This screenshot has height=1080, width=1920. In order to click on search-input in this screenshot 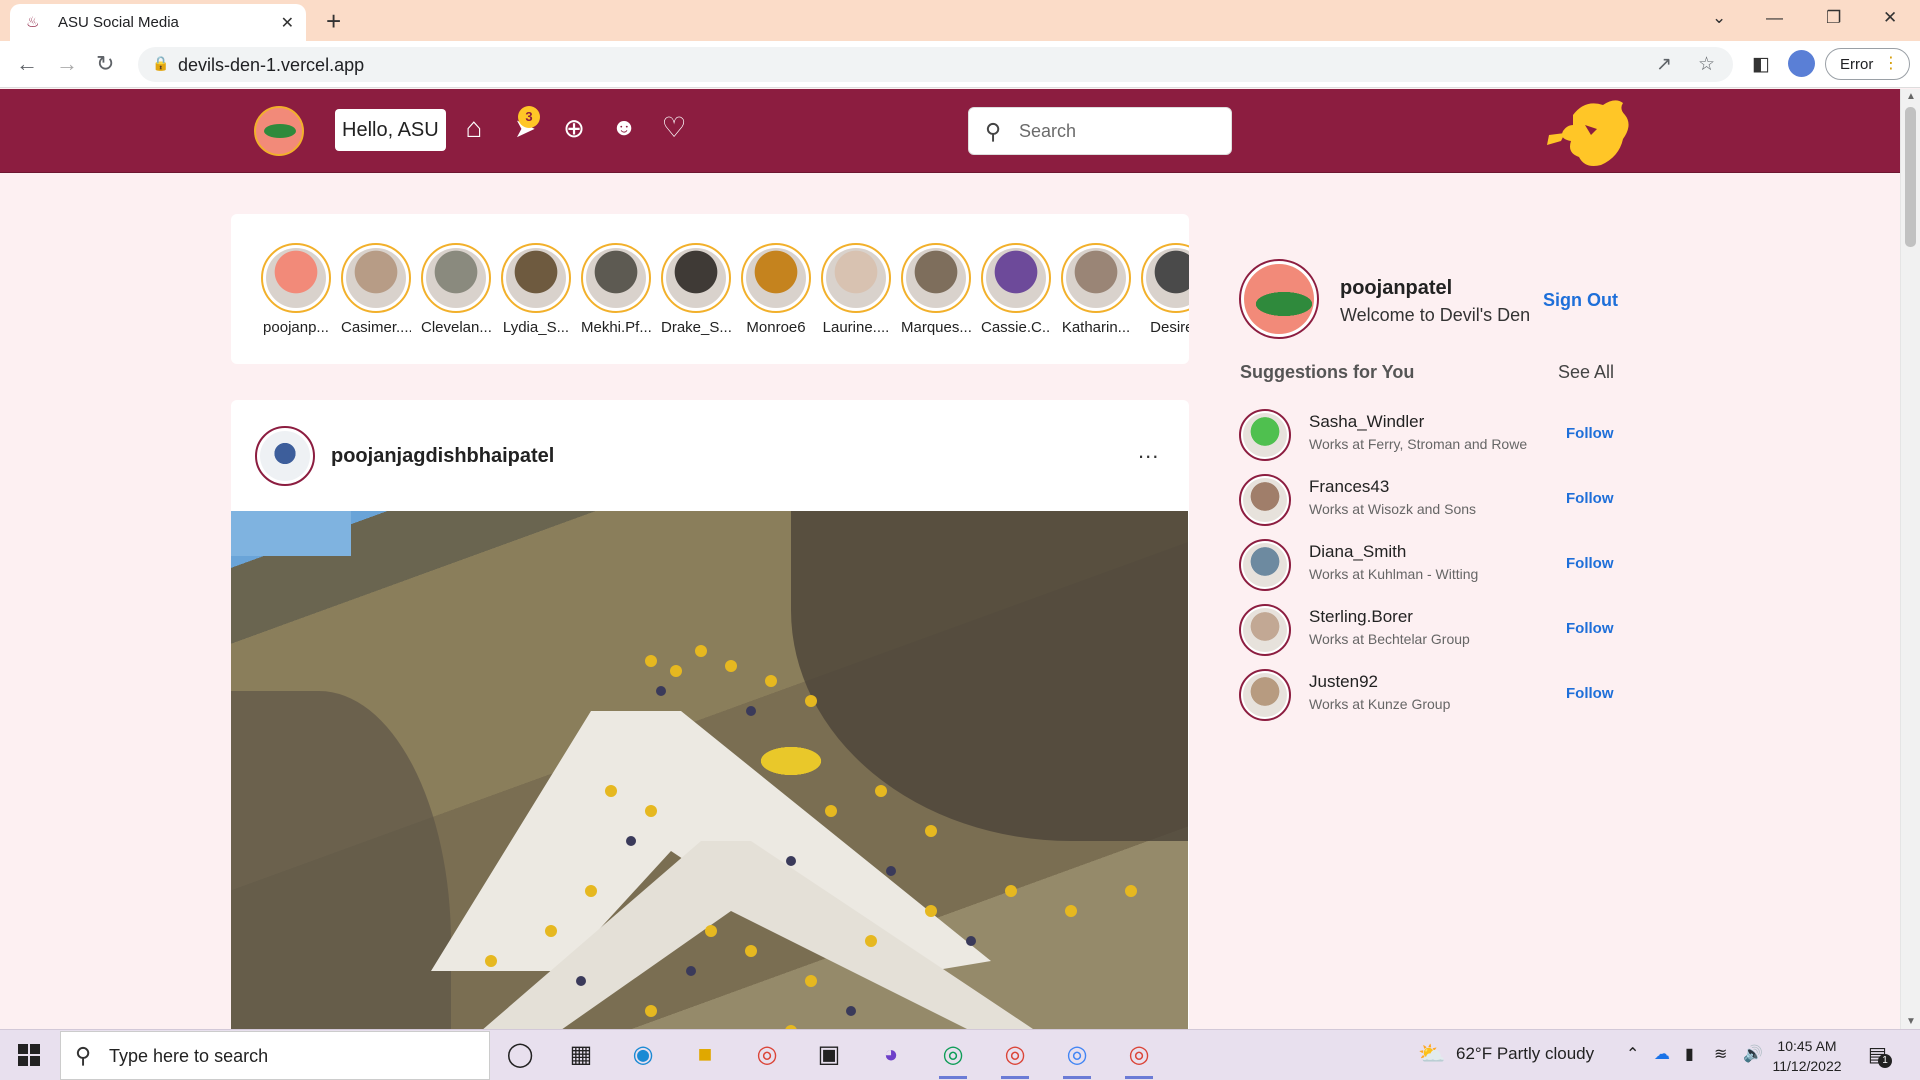, I will do `click(1119, 131)`.